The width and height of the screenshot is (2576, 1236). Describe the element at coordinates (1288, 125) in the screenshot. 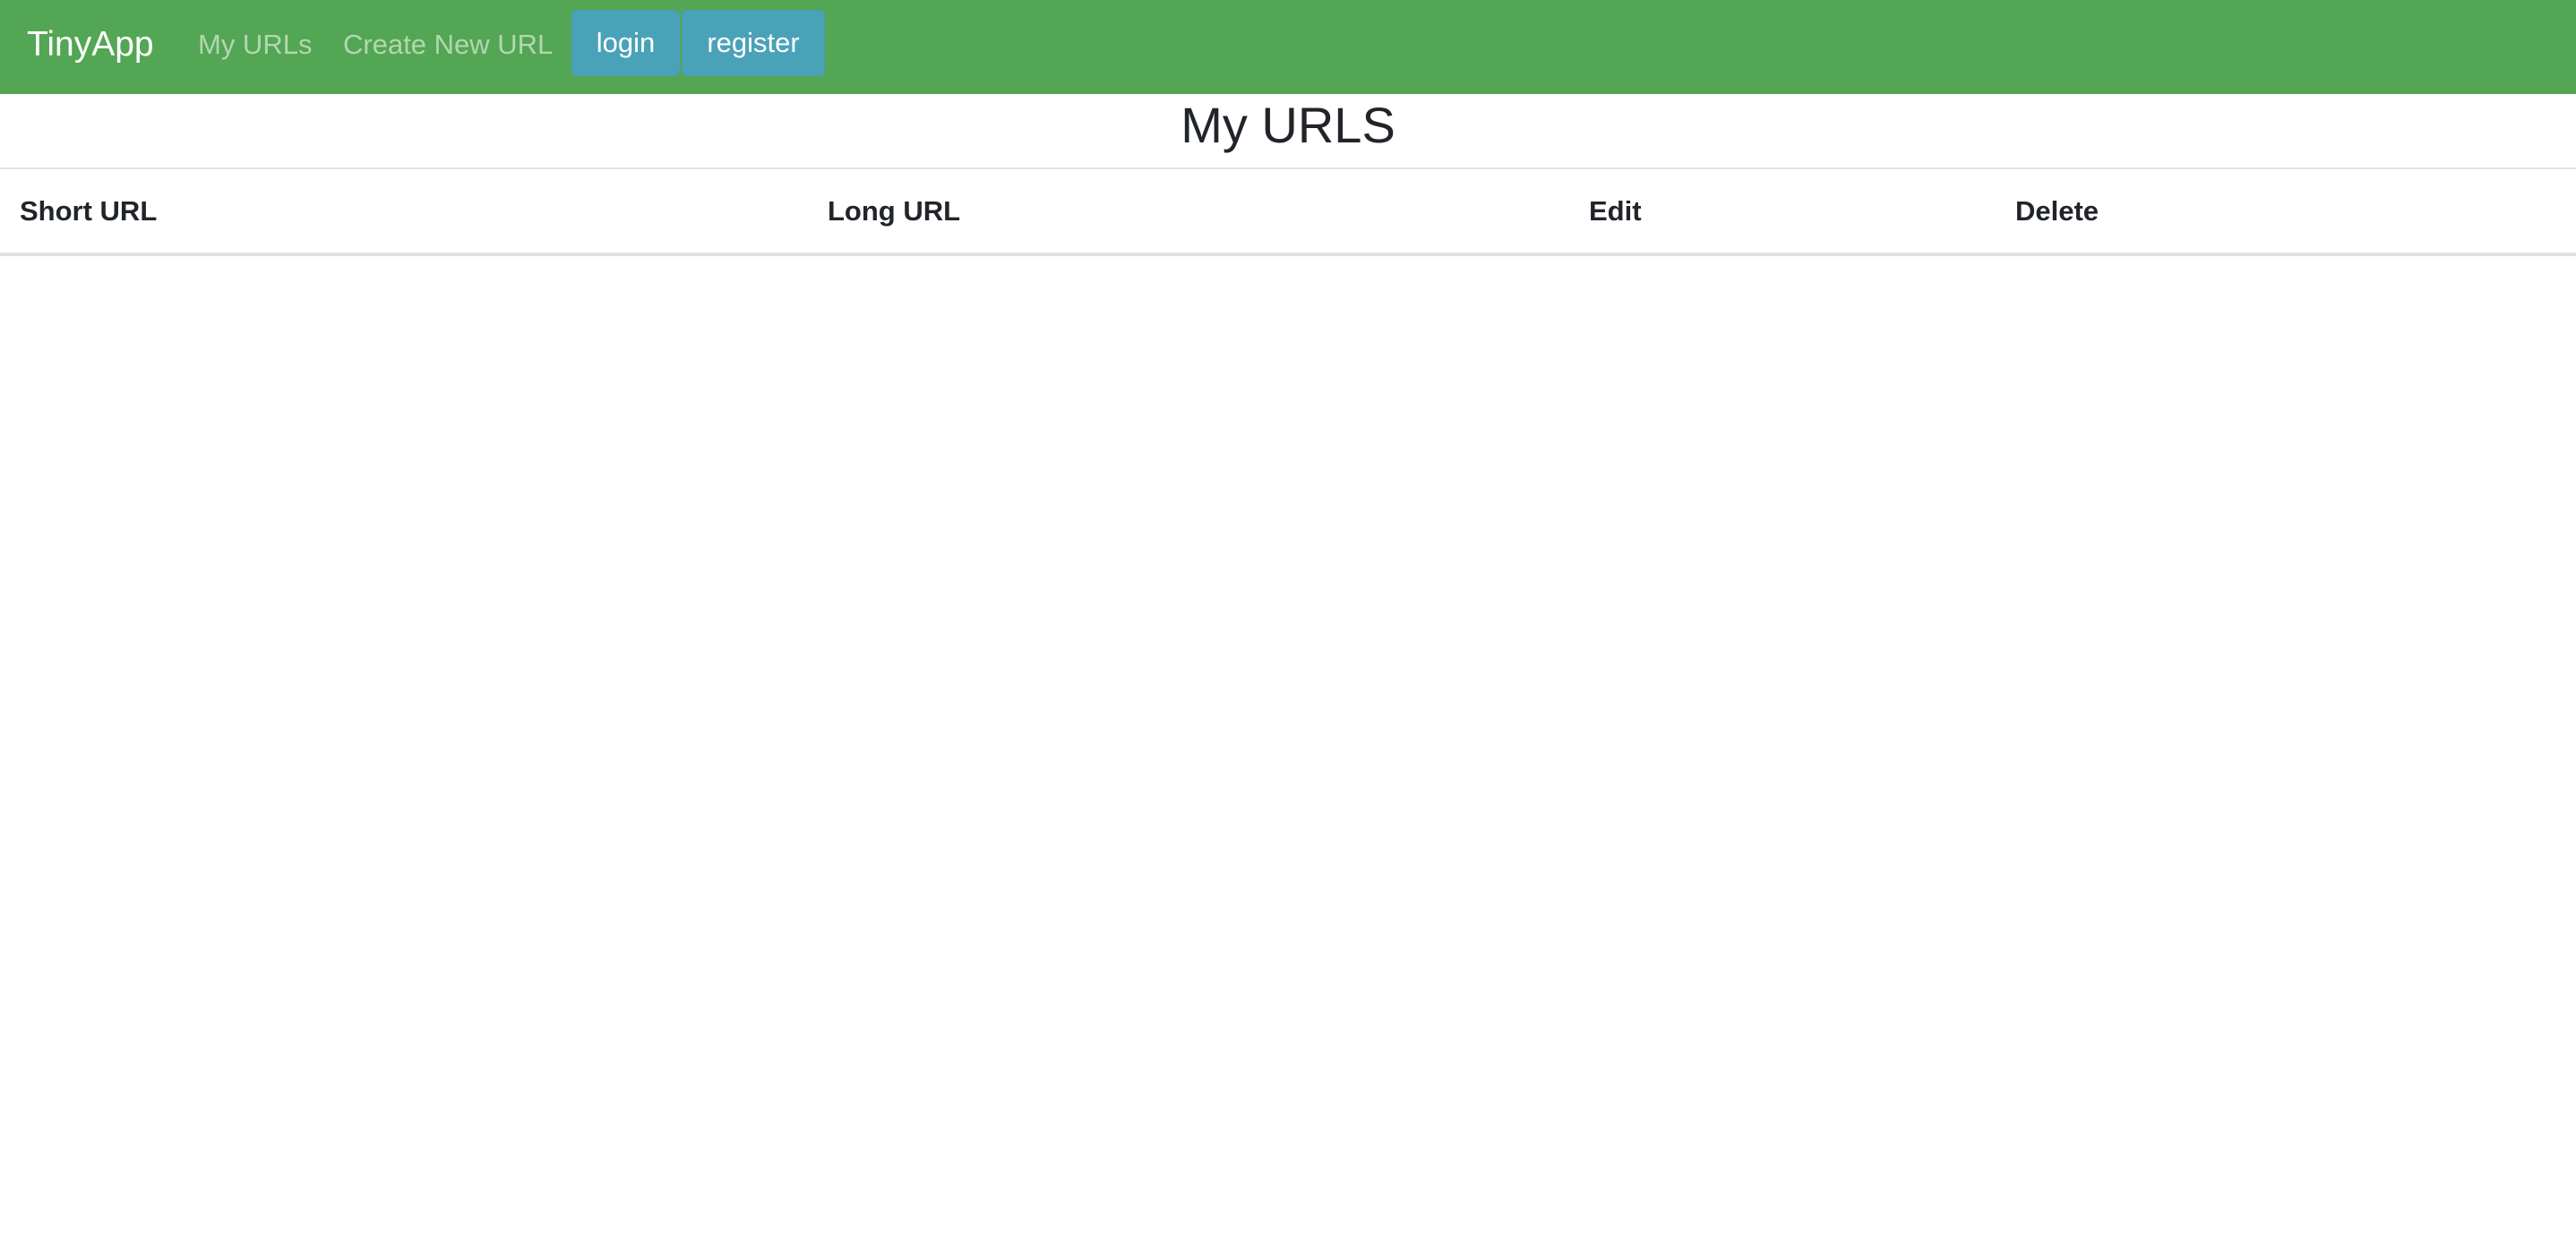

I see `page-title: My URLS` at that location.